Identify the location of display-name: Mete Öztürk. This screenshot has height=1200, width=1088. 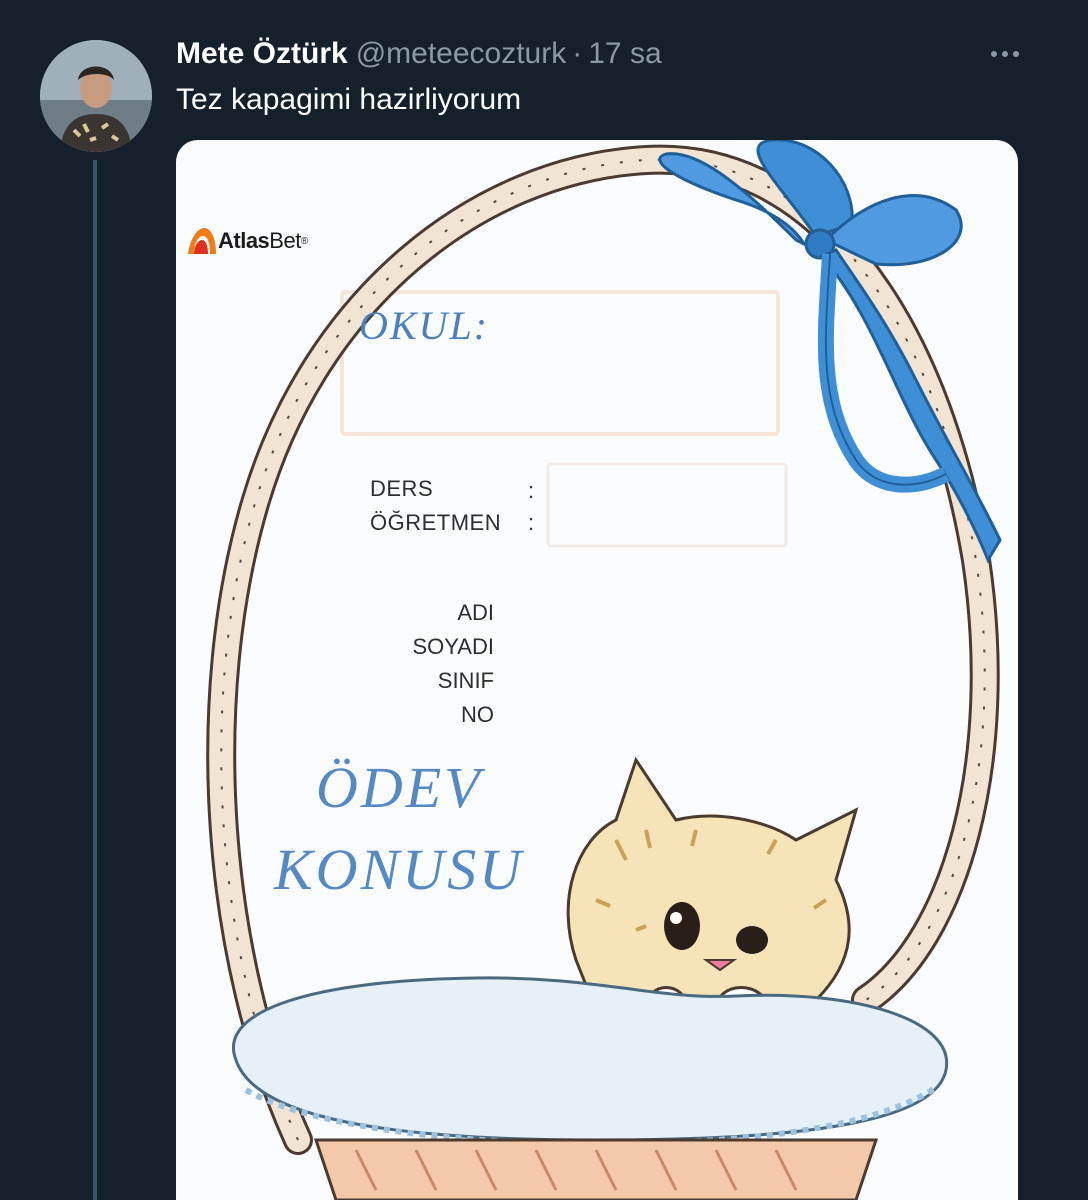
(262, 53).